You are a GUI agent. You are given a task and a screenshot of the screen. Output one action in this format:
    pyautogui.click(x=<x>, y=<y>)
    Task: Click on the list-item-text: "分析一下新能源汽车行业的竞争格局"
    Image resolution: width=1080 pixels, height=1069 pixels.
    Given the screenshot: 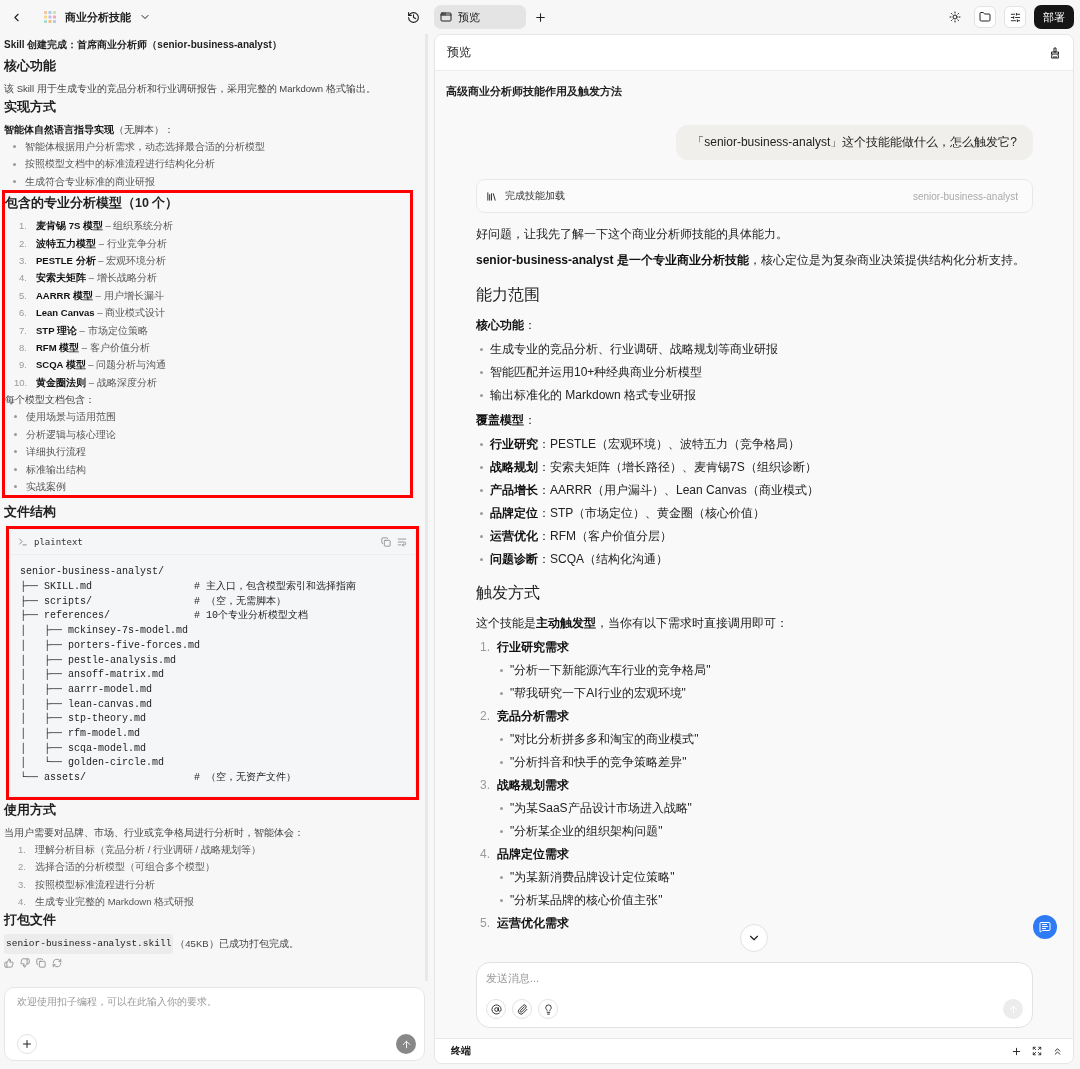 What is the action you would take?
    pyautogui.click(x=610, y=670)
    